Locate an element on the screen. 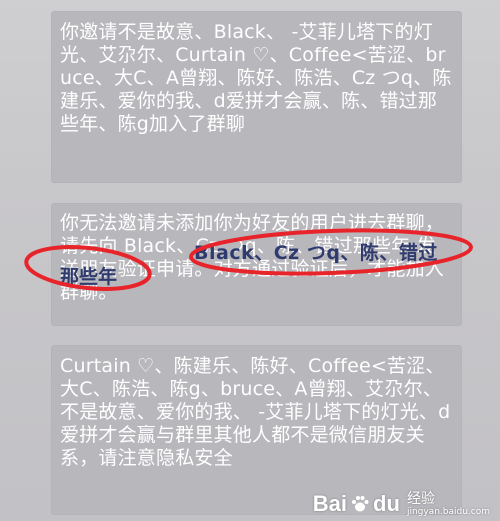 The height and width of the screenshot is (521, 500). watermark-cn: 经验 is located at coordinates (420, 498).